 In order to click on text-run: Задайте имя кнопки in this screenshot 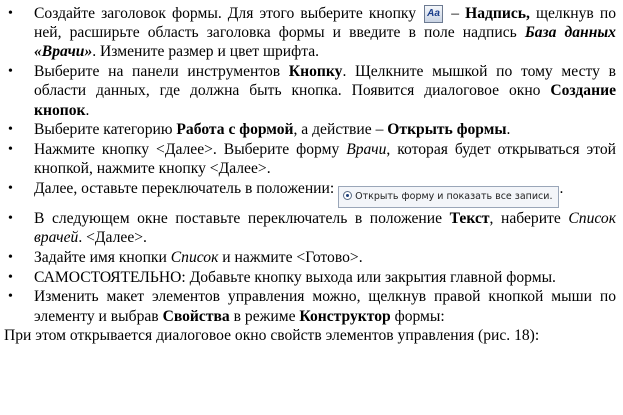, I will do `click(102, 257)`.